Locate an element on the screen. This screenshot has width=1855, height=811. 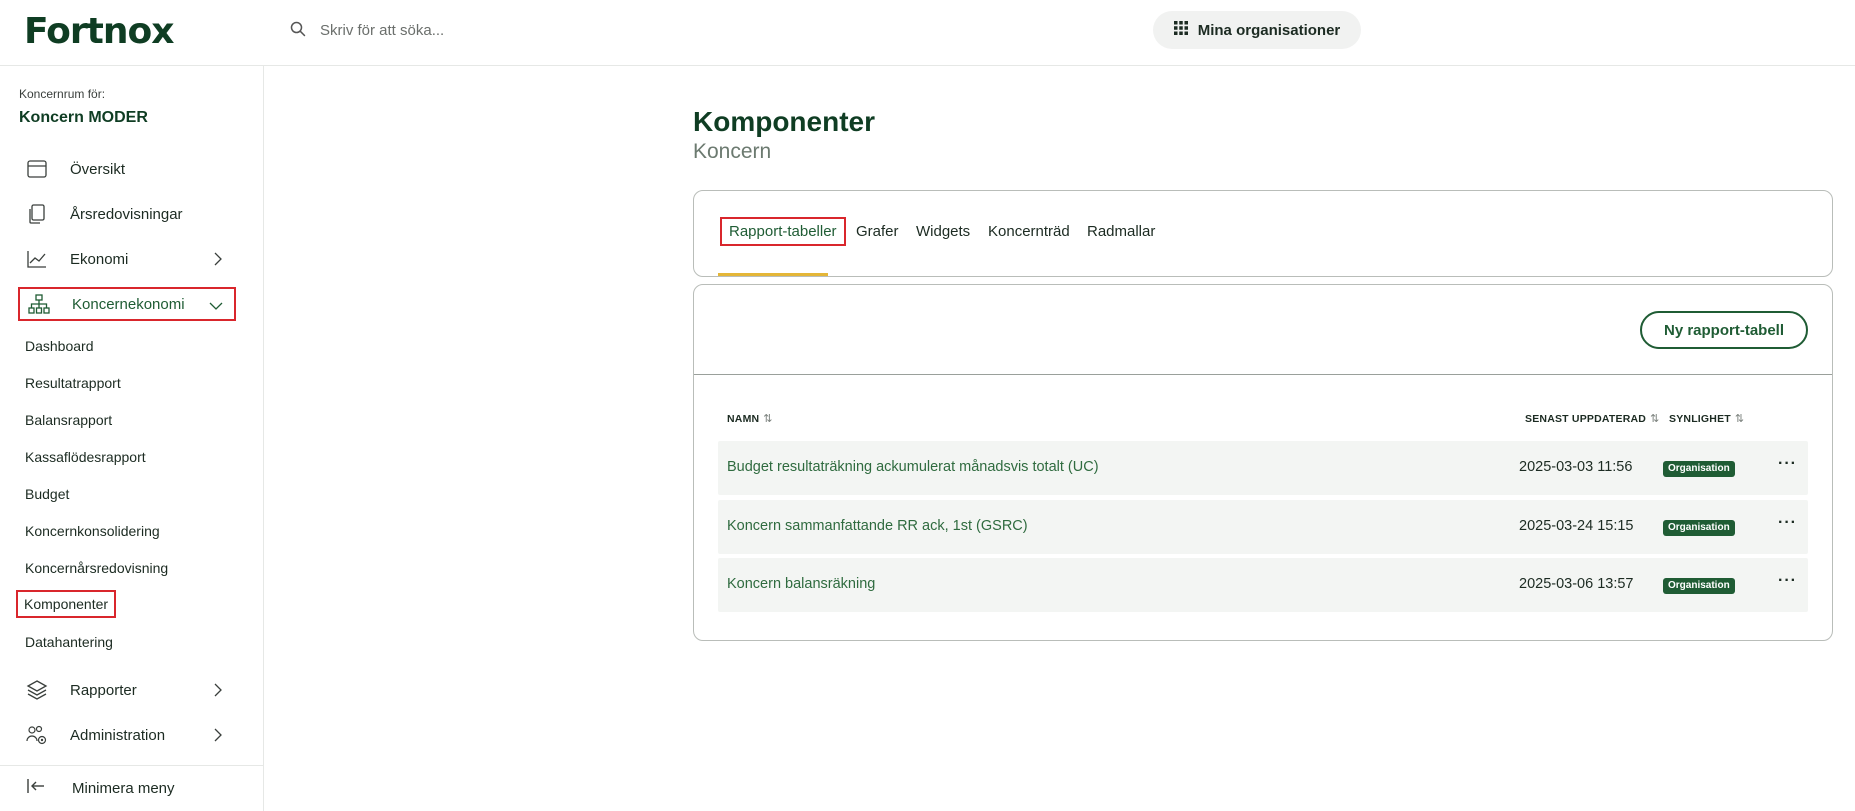
column-header-name: NAMN ⇅ is located at coordinates (750, 419).